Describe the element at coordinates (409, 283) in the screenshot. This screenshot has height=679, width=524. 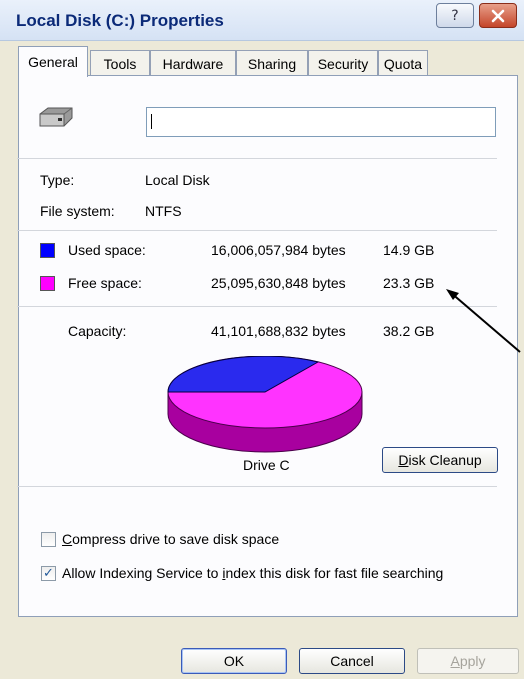
I see `free-space-size: 23.3 GB` at that location.